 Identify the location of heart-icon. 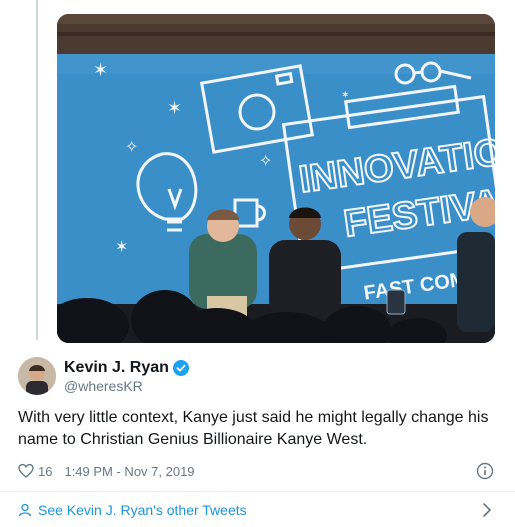
(26, 471).